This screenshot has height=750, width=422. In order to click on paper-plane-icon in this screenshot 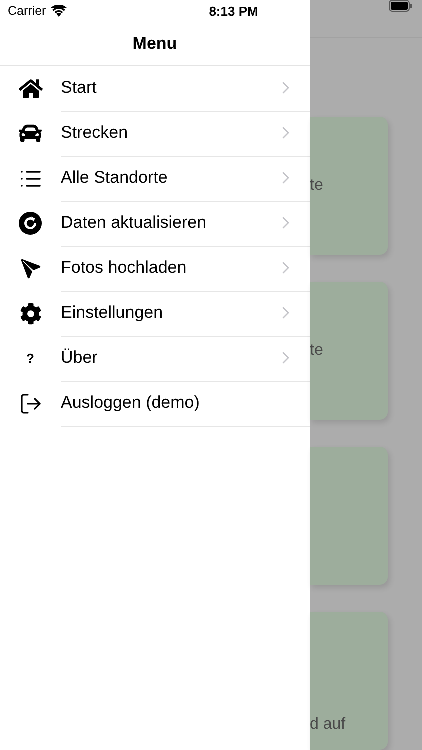, I will do `click(31, 269)`.